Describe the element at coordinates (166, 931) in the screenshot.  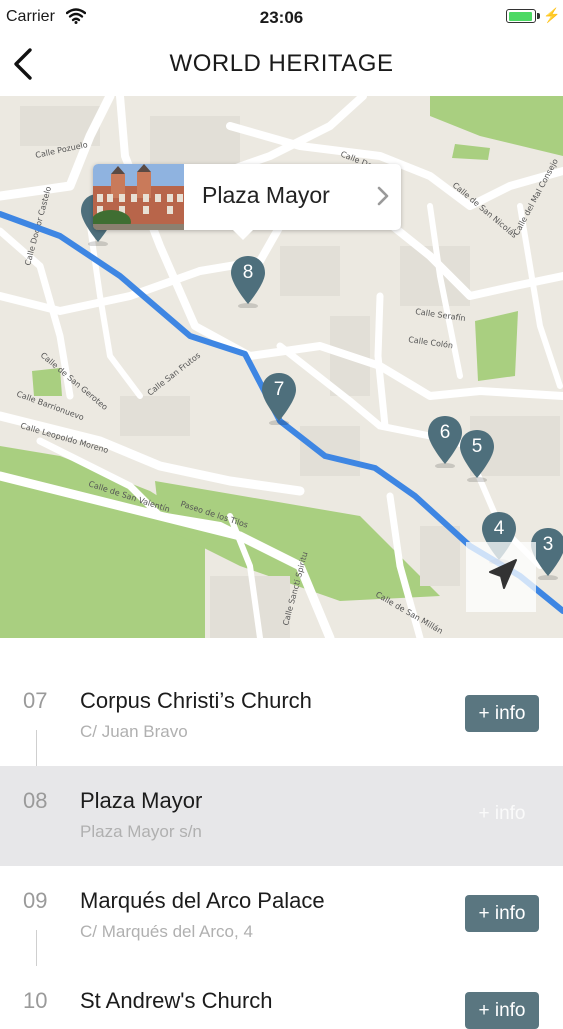
I see `item-address: C/ Marqués del Arco, 4` at that location.